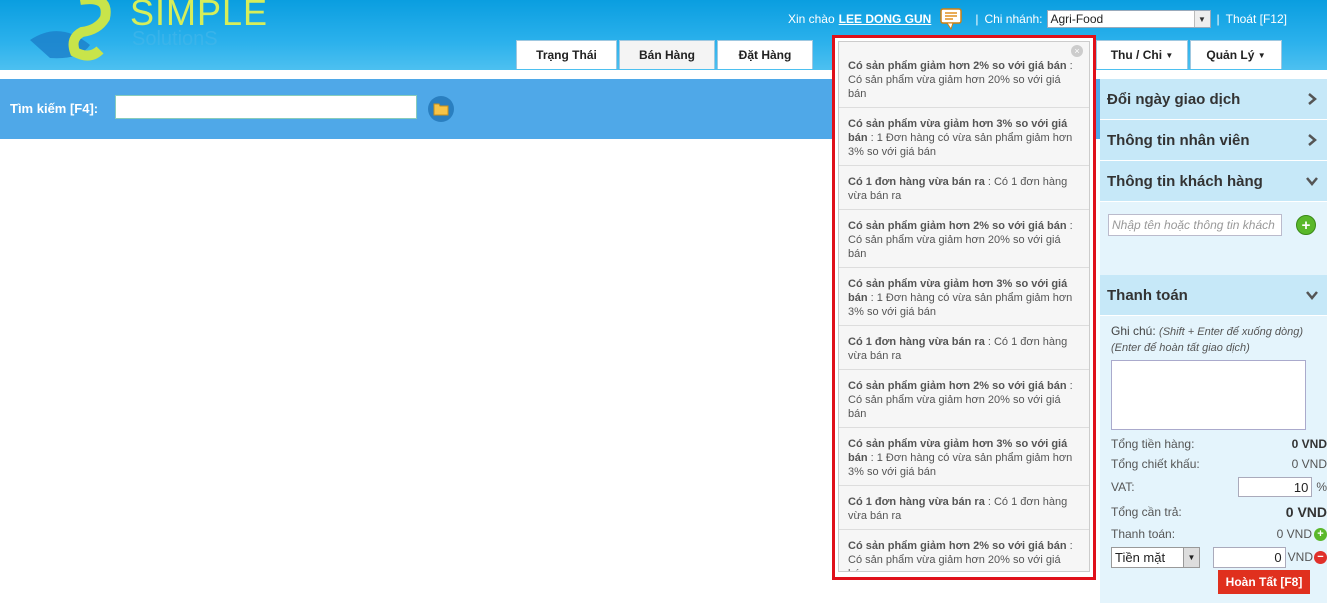 The width and height of the screenshot is (1327, 603). I want to click on subtotal-label: Tổng tiền hàng:, so click(1153, 444).